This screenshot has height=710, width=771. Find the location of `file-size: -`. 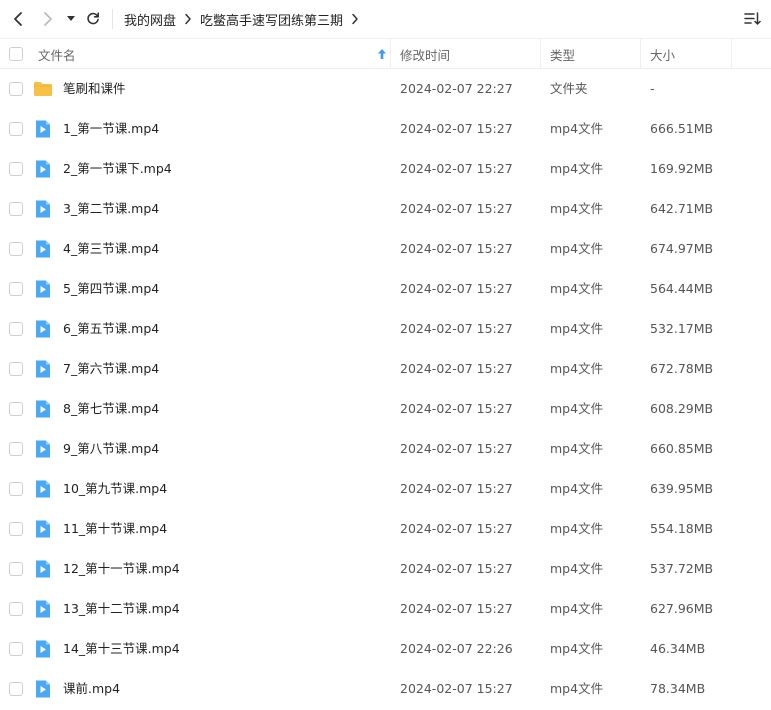

file-size: - is located at coordinates (652, 88).